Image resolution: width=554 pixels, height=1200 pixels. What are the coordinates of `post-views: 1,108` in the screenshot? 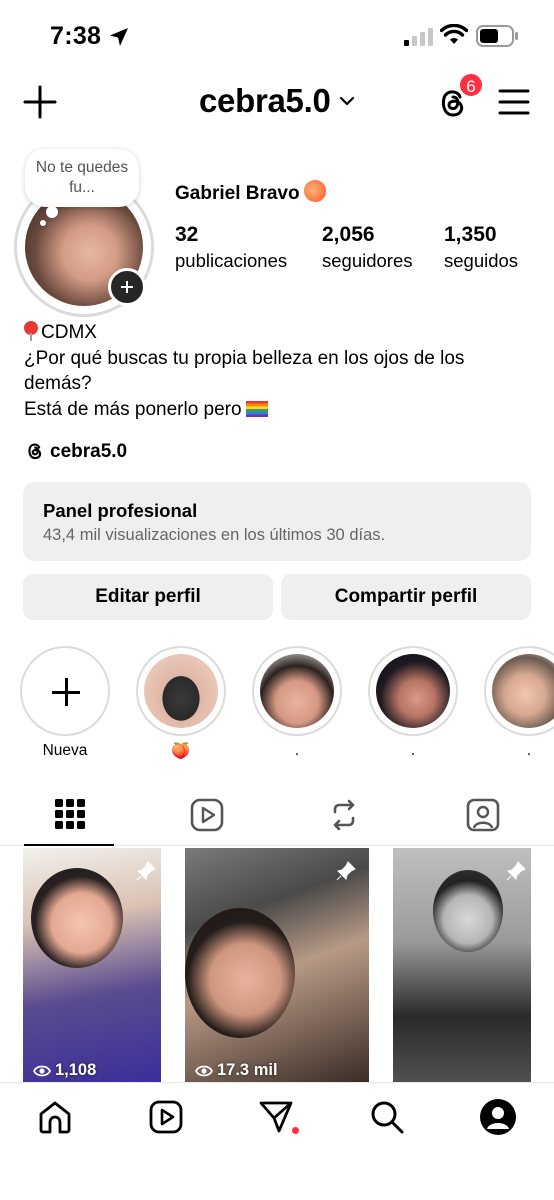 It's located at (64, 1070).